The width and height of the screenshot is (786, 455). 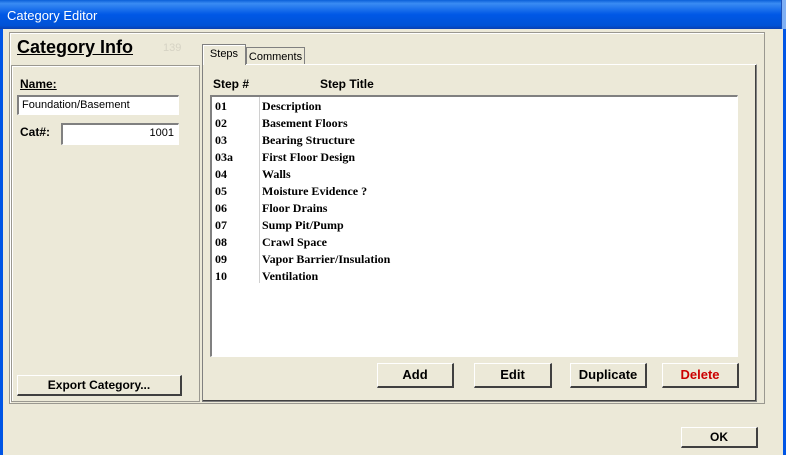 I want to click on edit-step-button: Edit, so click(x=513, y=375).